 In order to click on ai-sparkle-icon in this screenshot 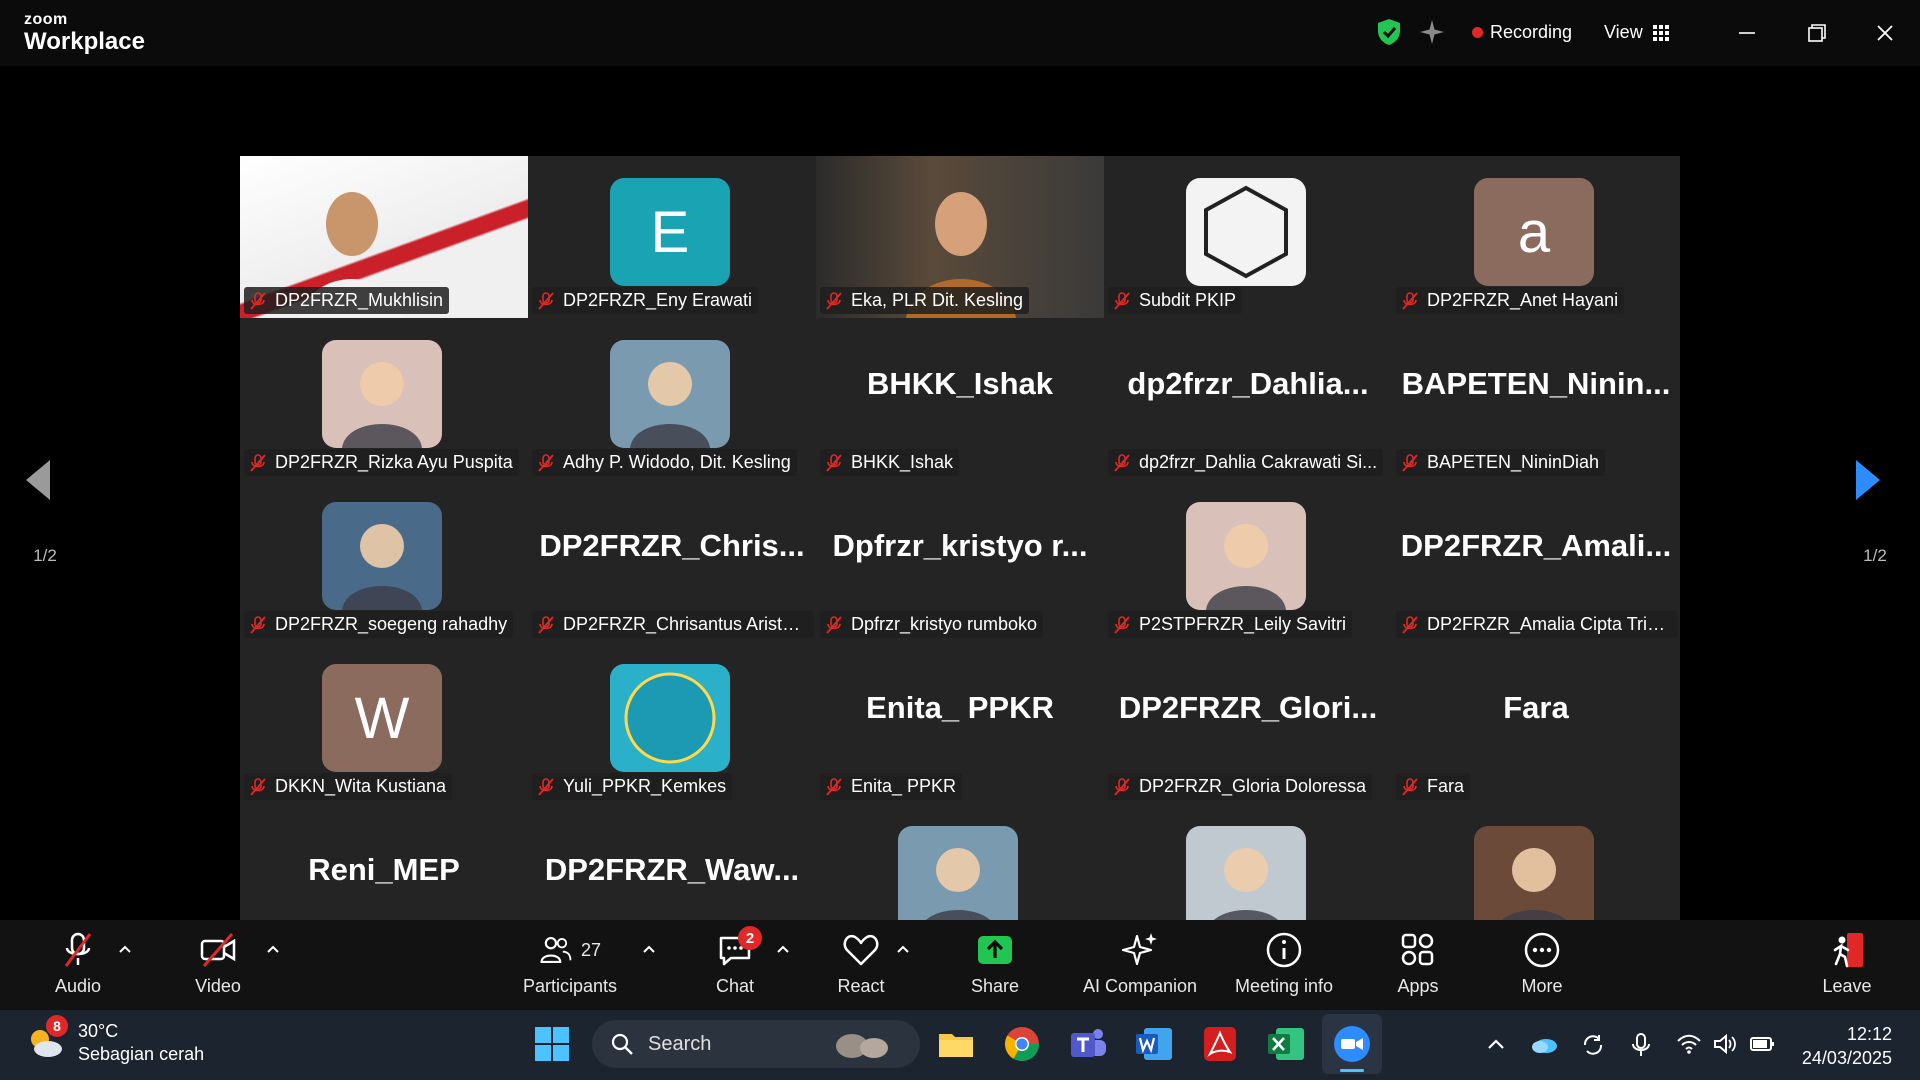, I will do `click(1139, 949)`.